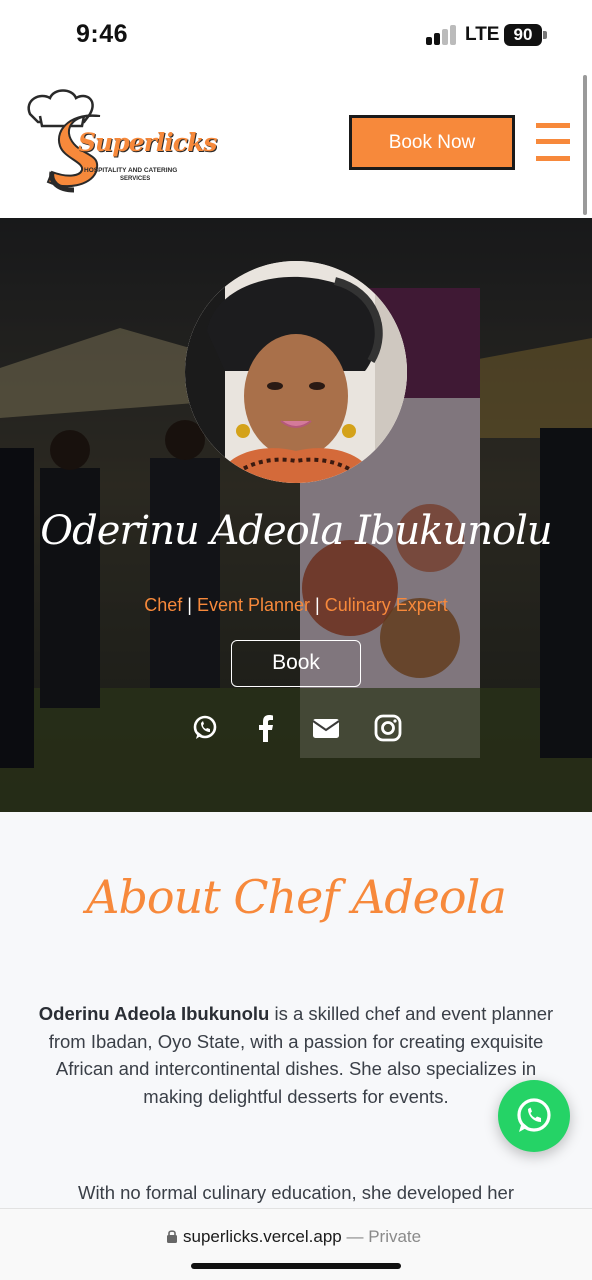 The width and height of the screenshot is (592, 1280). I want to click on chef-avatar, so click(296, 372).